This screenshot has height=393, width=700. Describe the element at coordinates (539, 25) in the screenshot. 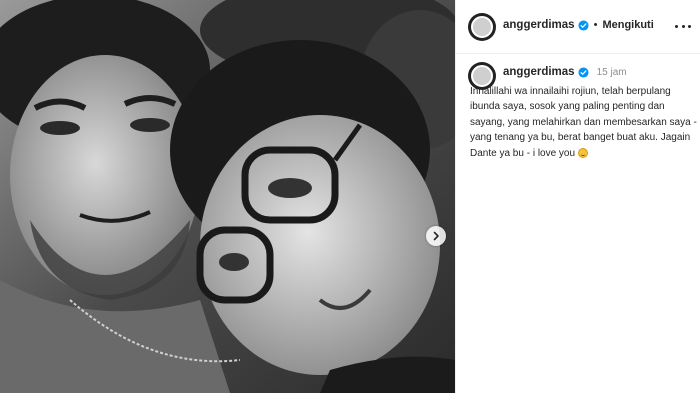

I see `username-link: anggerdimas` at that location.